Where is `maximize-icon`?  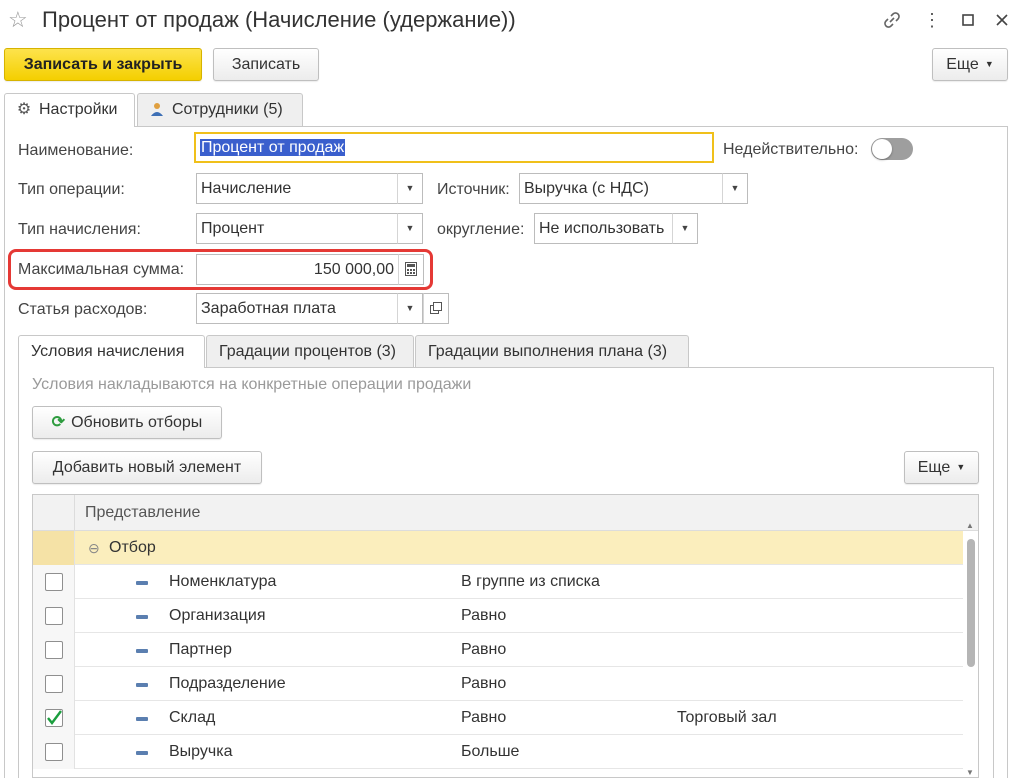 maximize-icon is located at coordinates (968, 20).